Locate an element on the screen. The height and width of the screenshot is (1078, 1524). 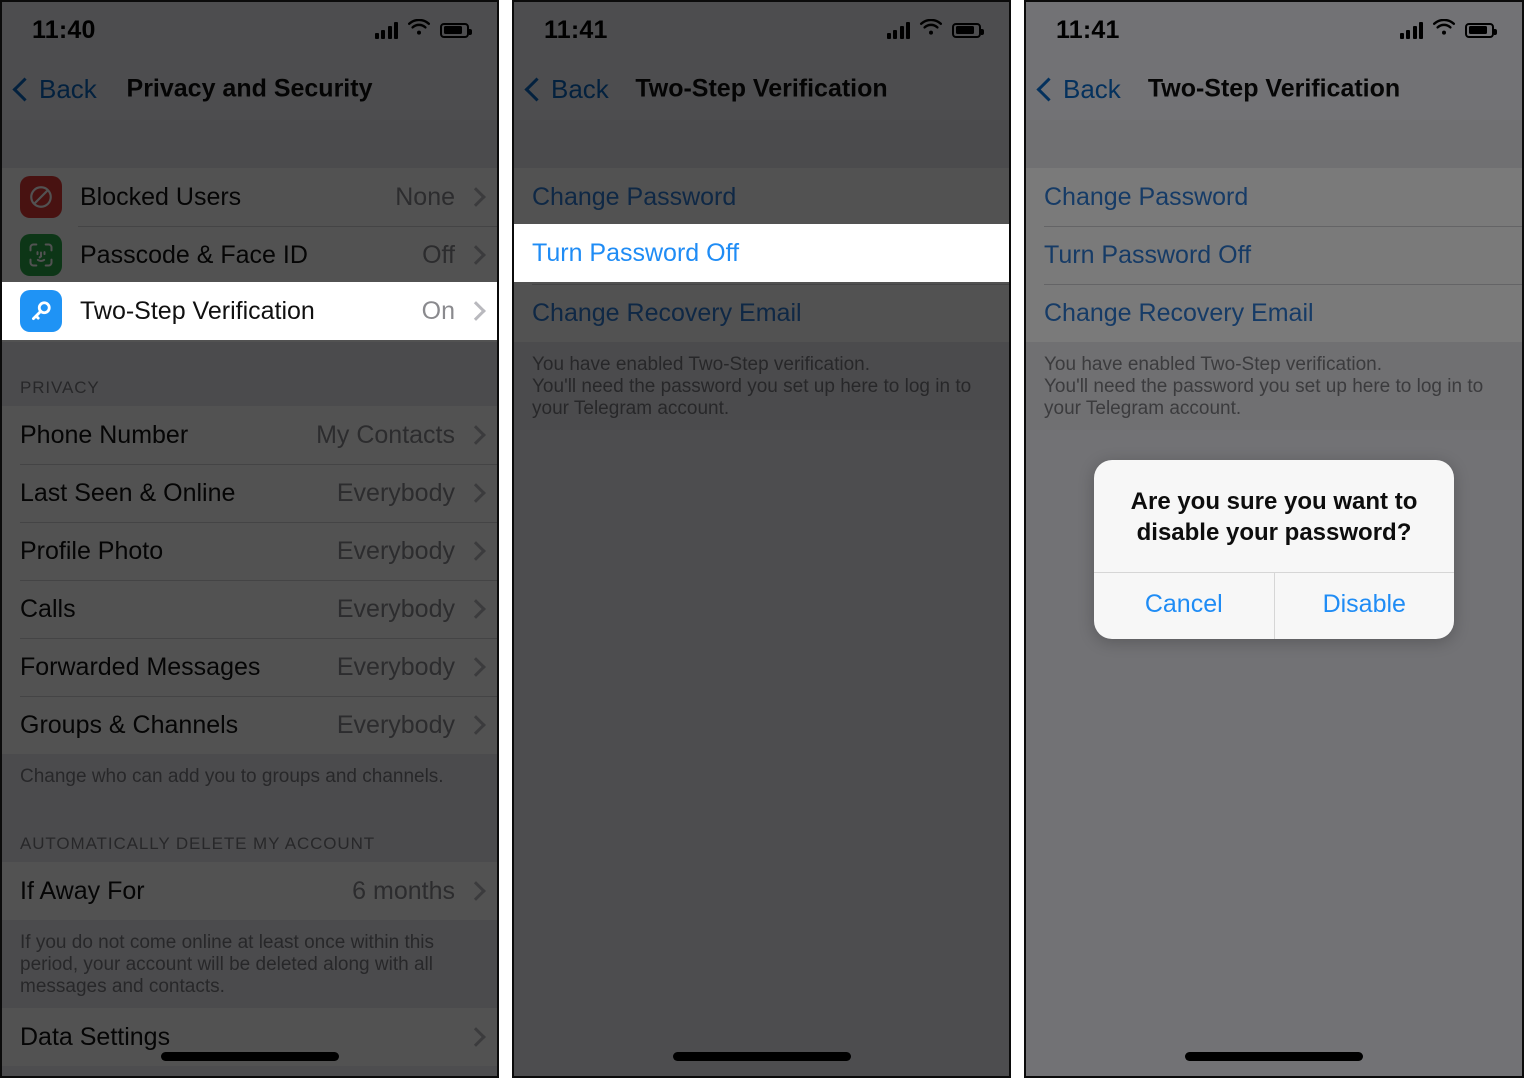
row-label: Two-Step Verification is located at coordinates (197, 310).